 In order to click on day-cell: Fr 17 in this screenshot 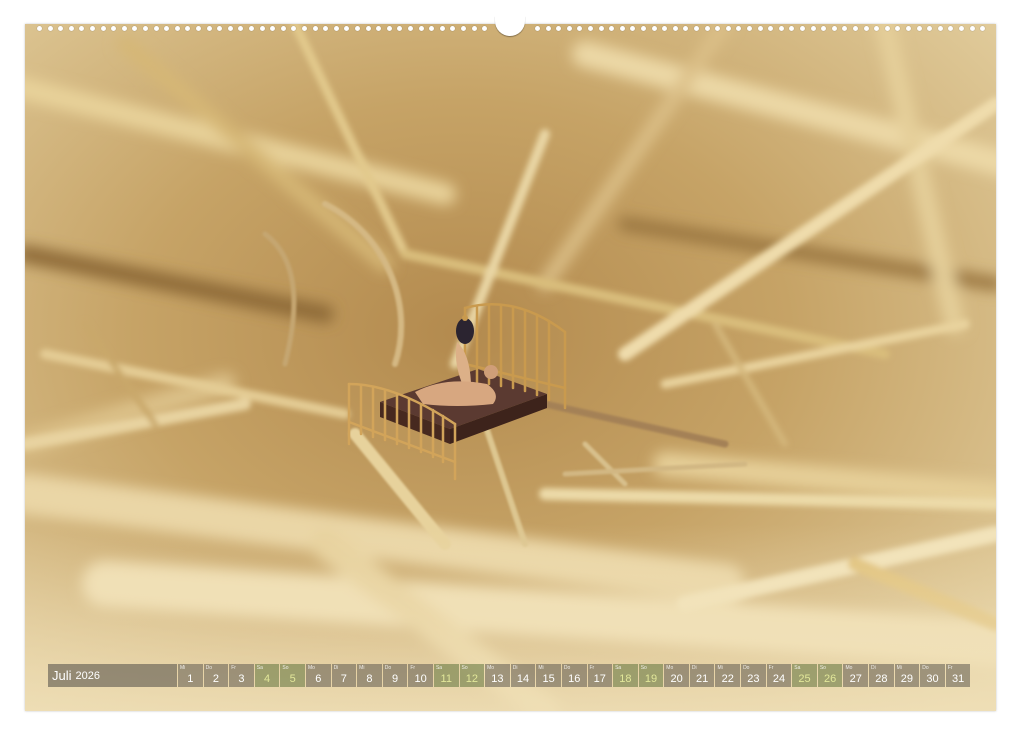, I will do `click(600, 675)`.